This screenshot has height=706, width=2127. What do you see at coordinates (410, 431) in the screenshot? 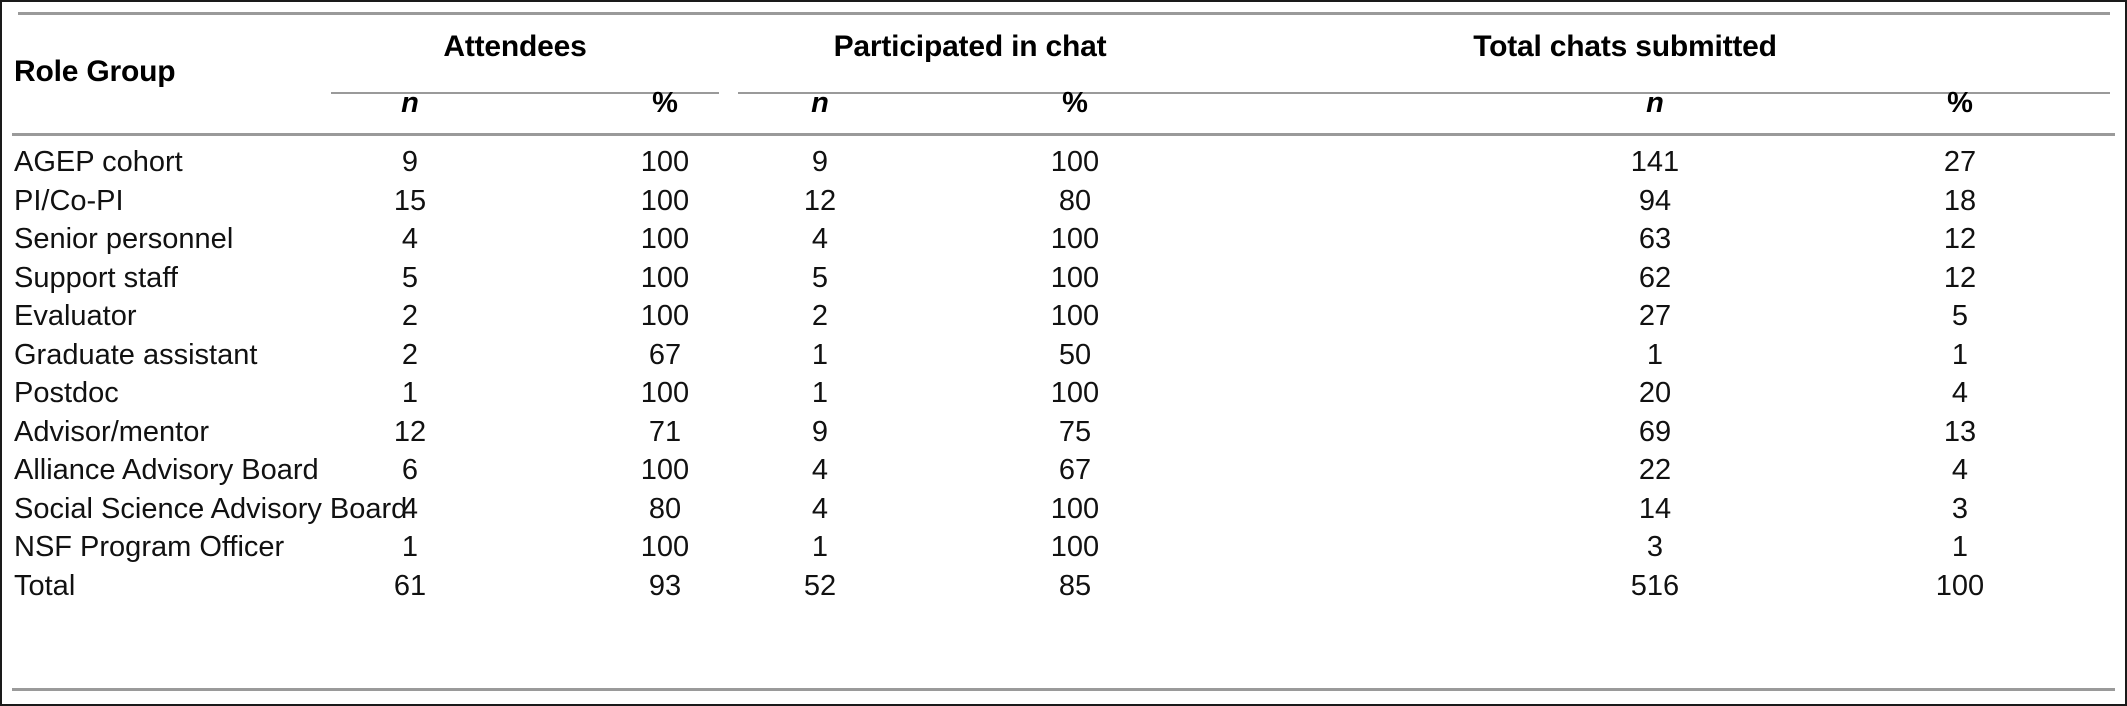
I see `cell-attendees-n: 12` at bounding box center [410, 431].